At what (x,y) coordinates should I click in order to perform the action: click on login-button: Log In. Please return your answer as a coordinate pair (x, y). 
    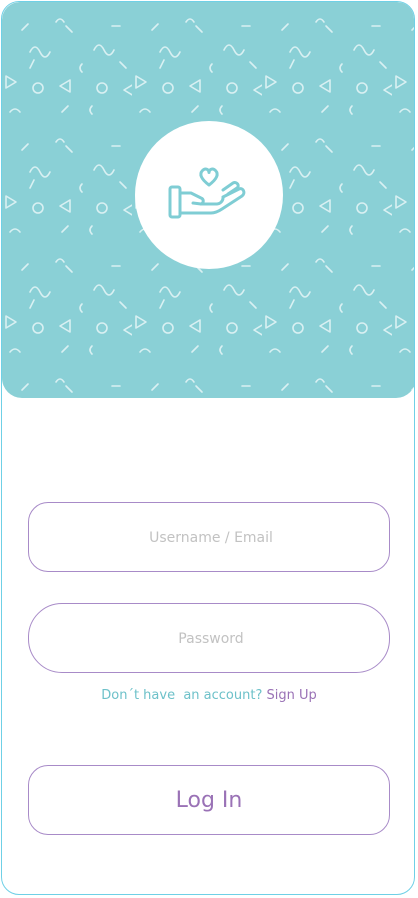
    Looking at the image, I should click on (209, 800).